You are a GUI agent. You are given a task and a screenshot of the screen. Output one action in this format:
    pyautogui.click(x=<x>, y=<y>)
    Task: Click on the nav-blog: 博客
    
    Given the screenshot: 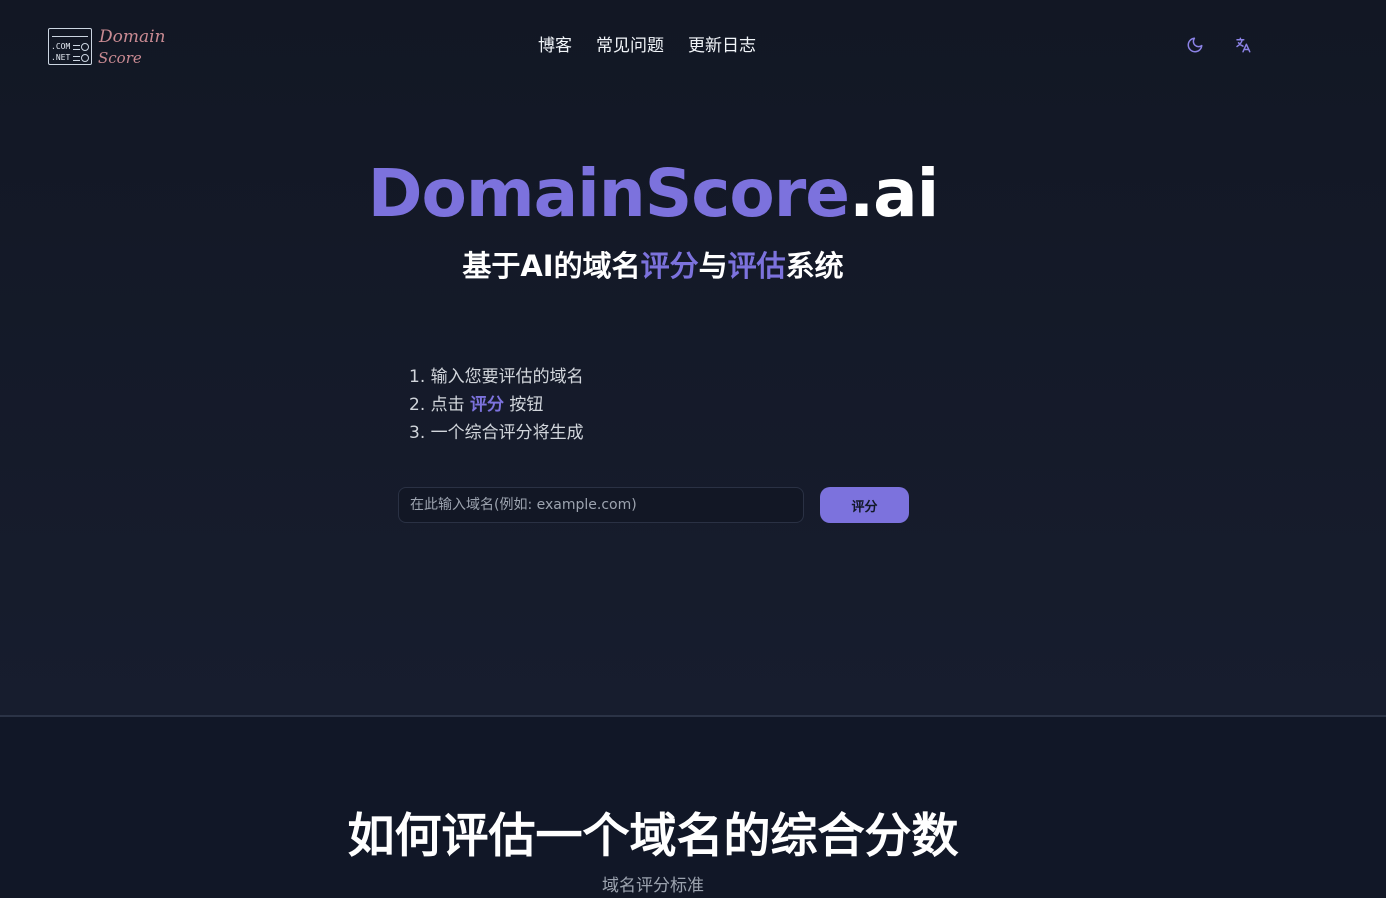 What is the action you would take?
    pyautogui.click(x=555, y=46)
    